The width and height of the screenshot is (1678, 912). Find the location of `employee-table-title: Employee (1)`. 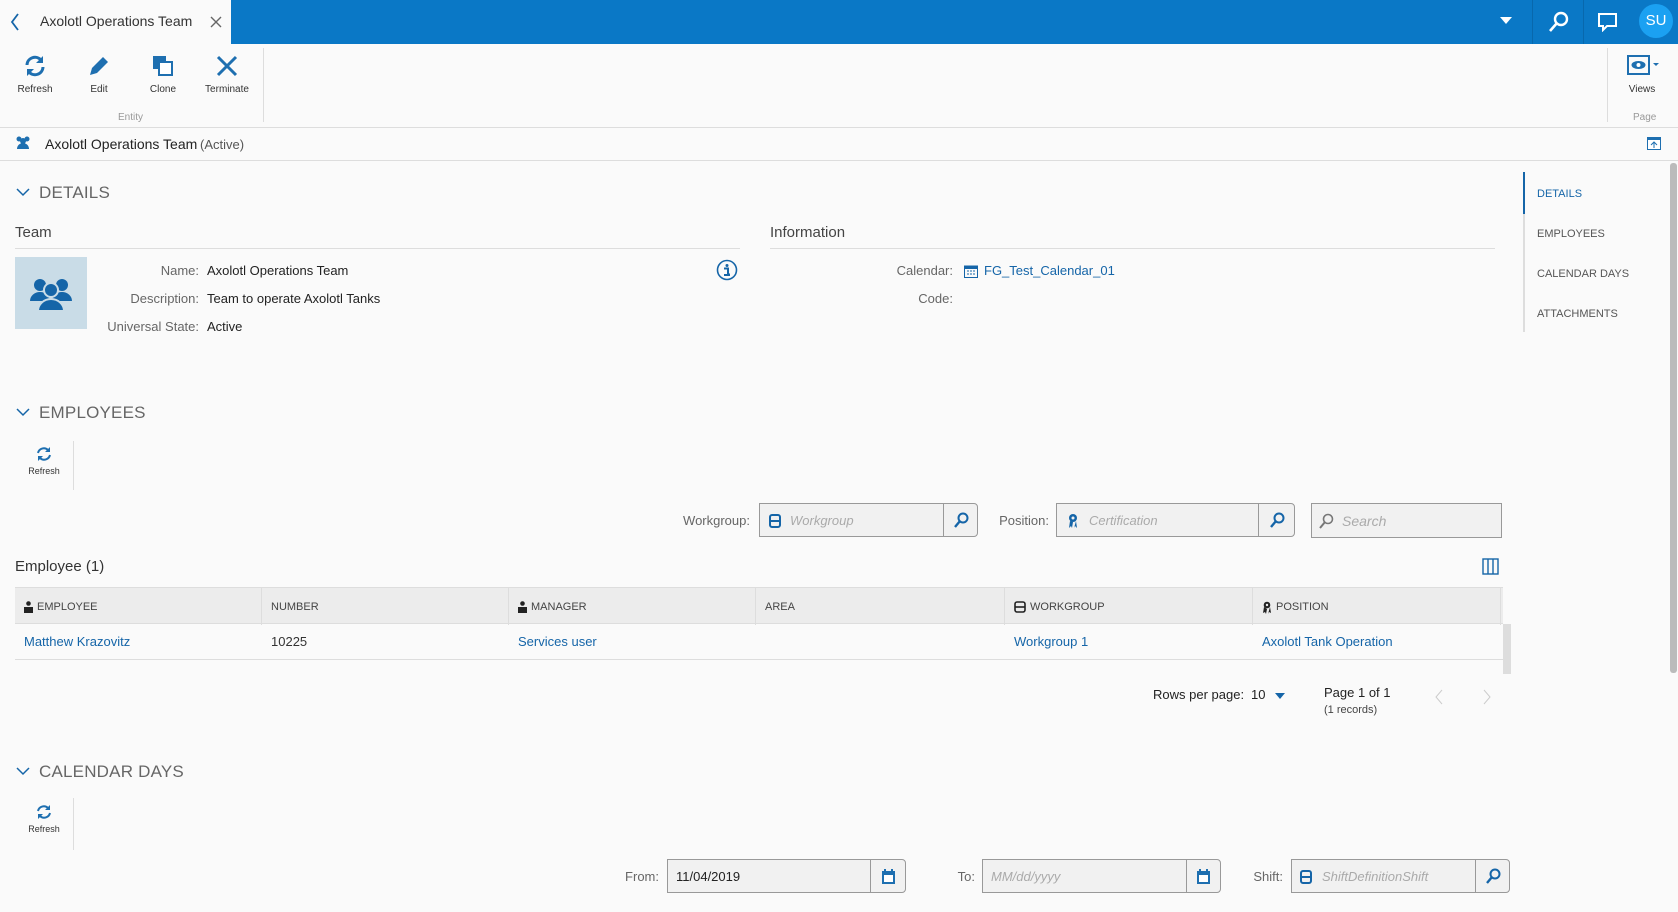

employee-table-title: Employee (1) is located at coordinates (60, 566).